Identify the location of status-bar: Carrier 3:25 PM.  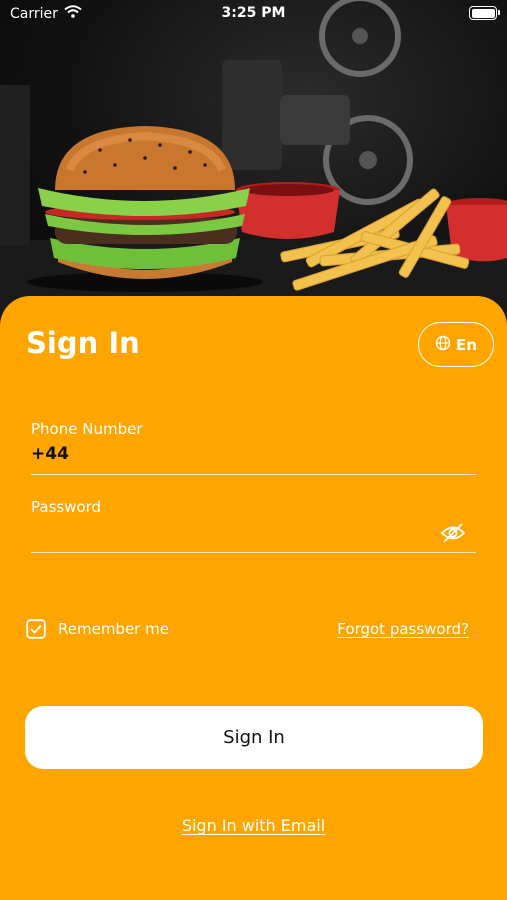
(253, 14).